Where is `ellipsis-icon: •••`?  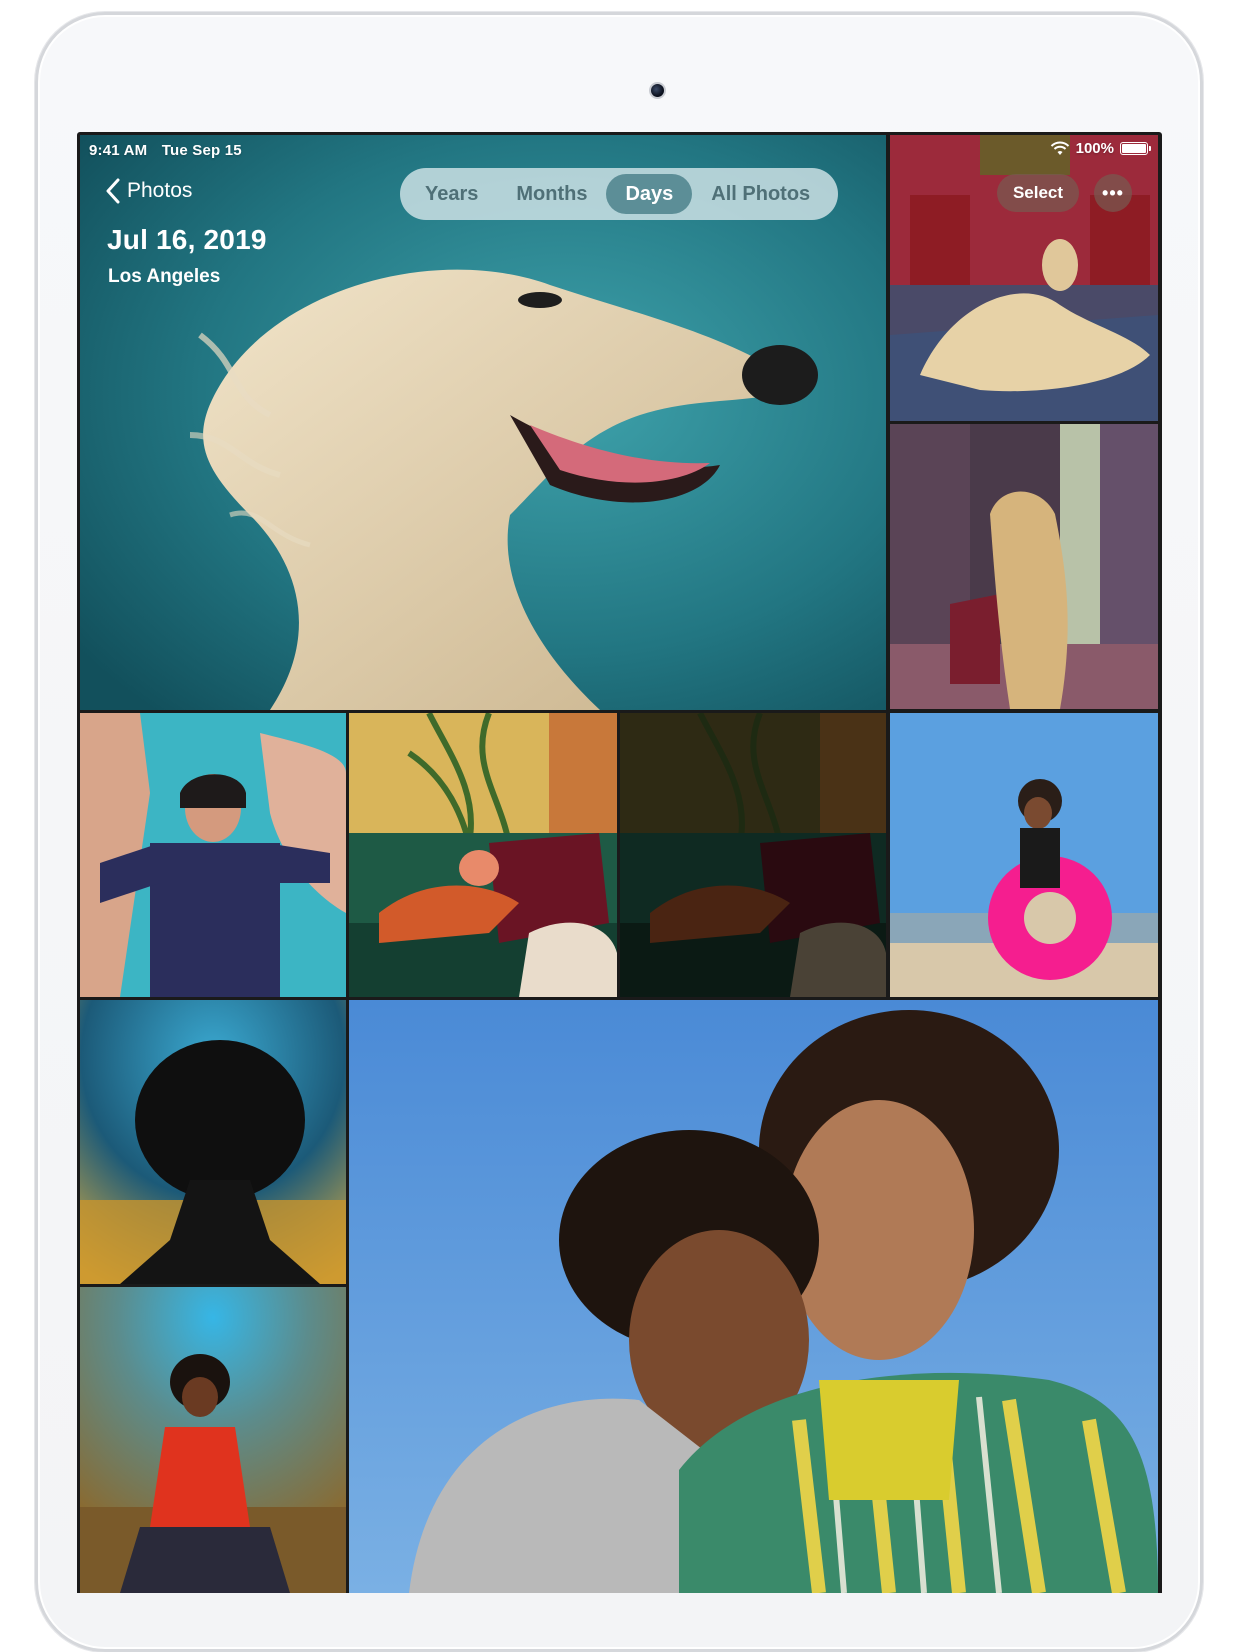
ellipsis-icon: ••• is located at coordinates (1113, 192).